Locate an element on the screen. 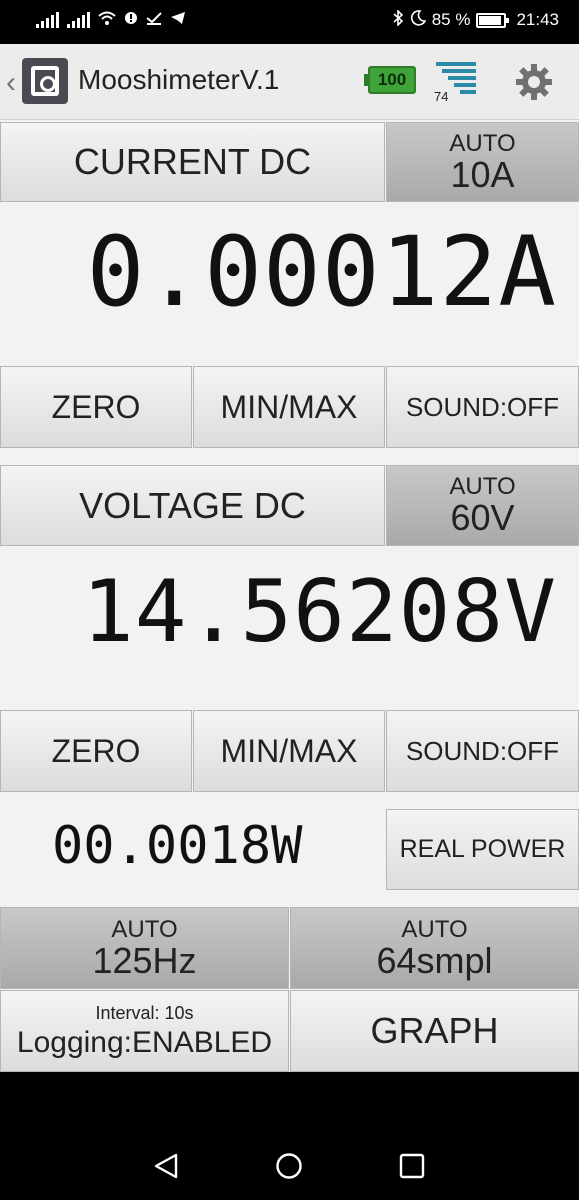  ch2-minmax-label: MIN/MAX is located at coordinates (289, 750).